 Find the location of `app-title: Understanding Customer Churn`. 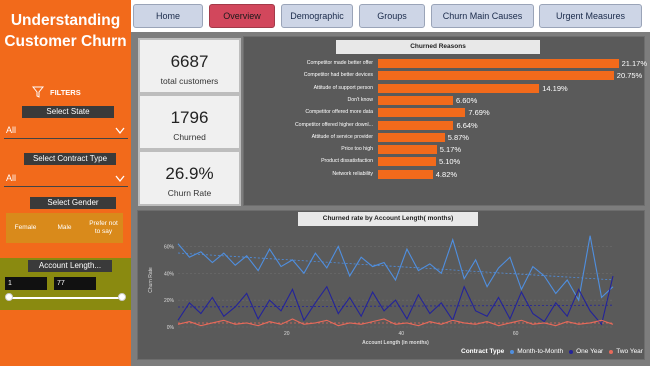

app-title: Understanding Customer Churn is located at coordinates (65, 31).